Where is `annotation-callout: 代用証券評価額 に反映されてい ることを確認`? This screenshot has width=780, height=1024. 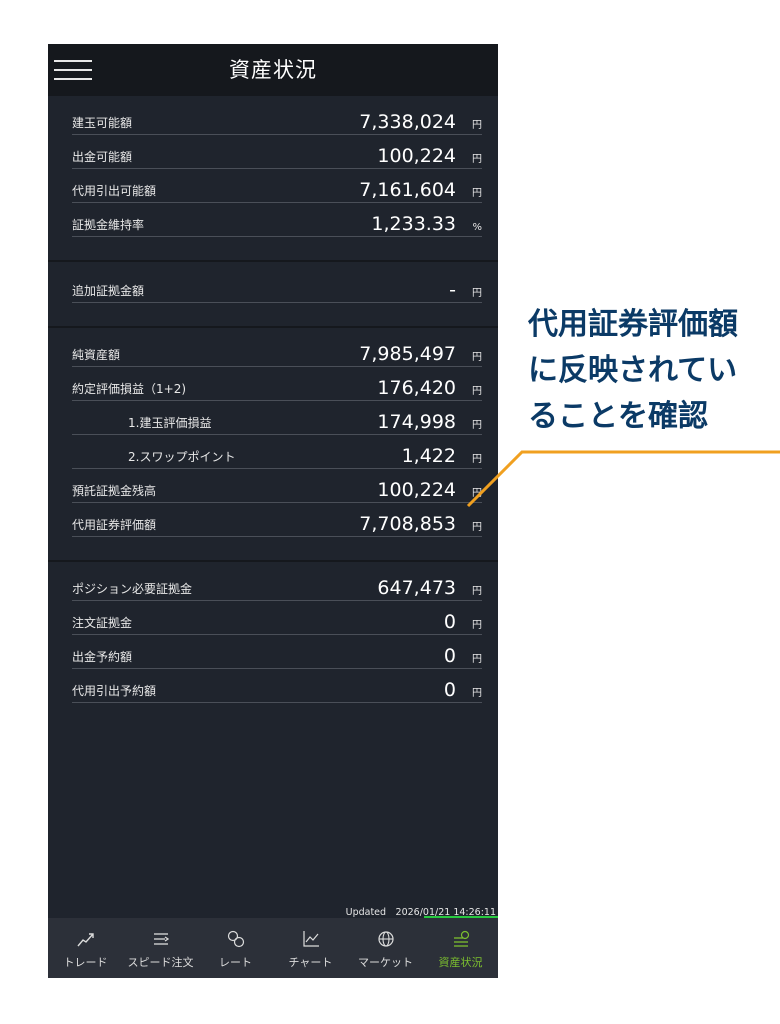 annotation-callout: 代用証券評価額 に反映されてい ることを確認 is located at coordinates (654, 371).